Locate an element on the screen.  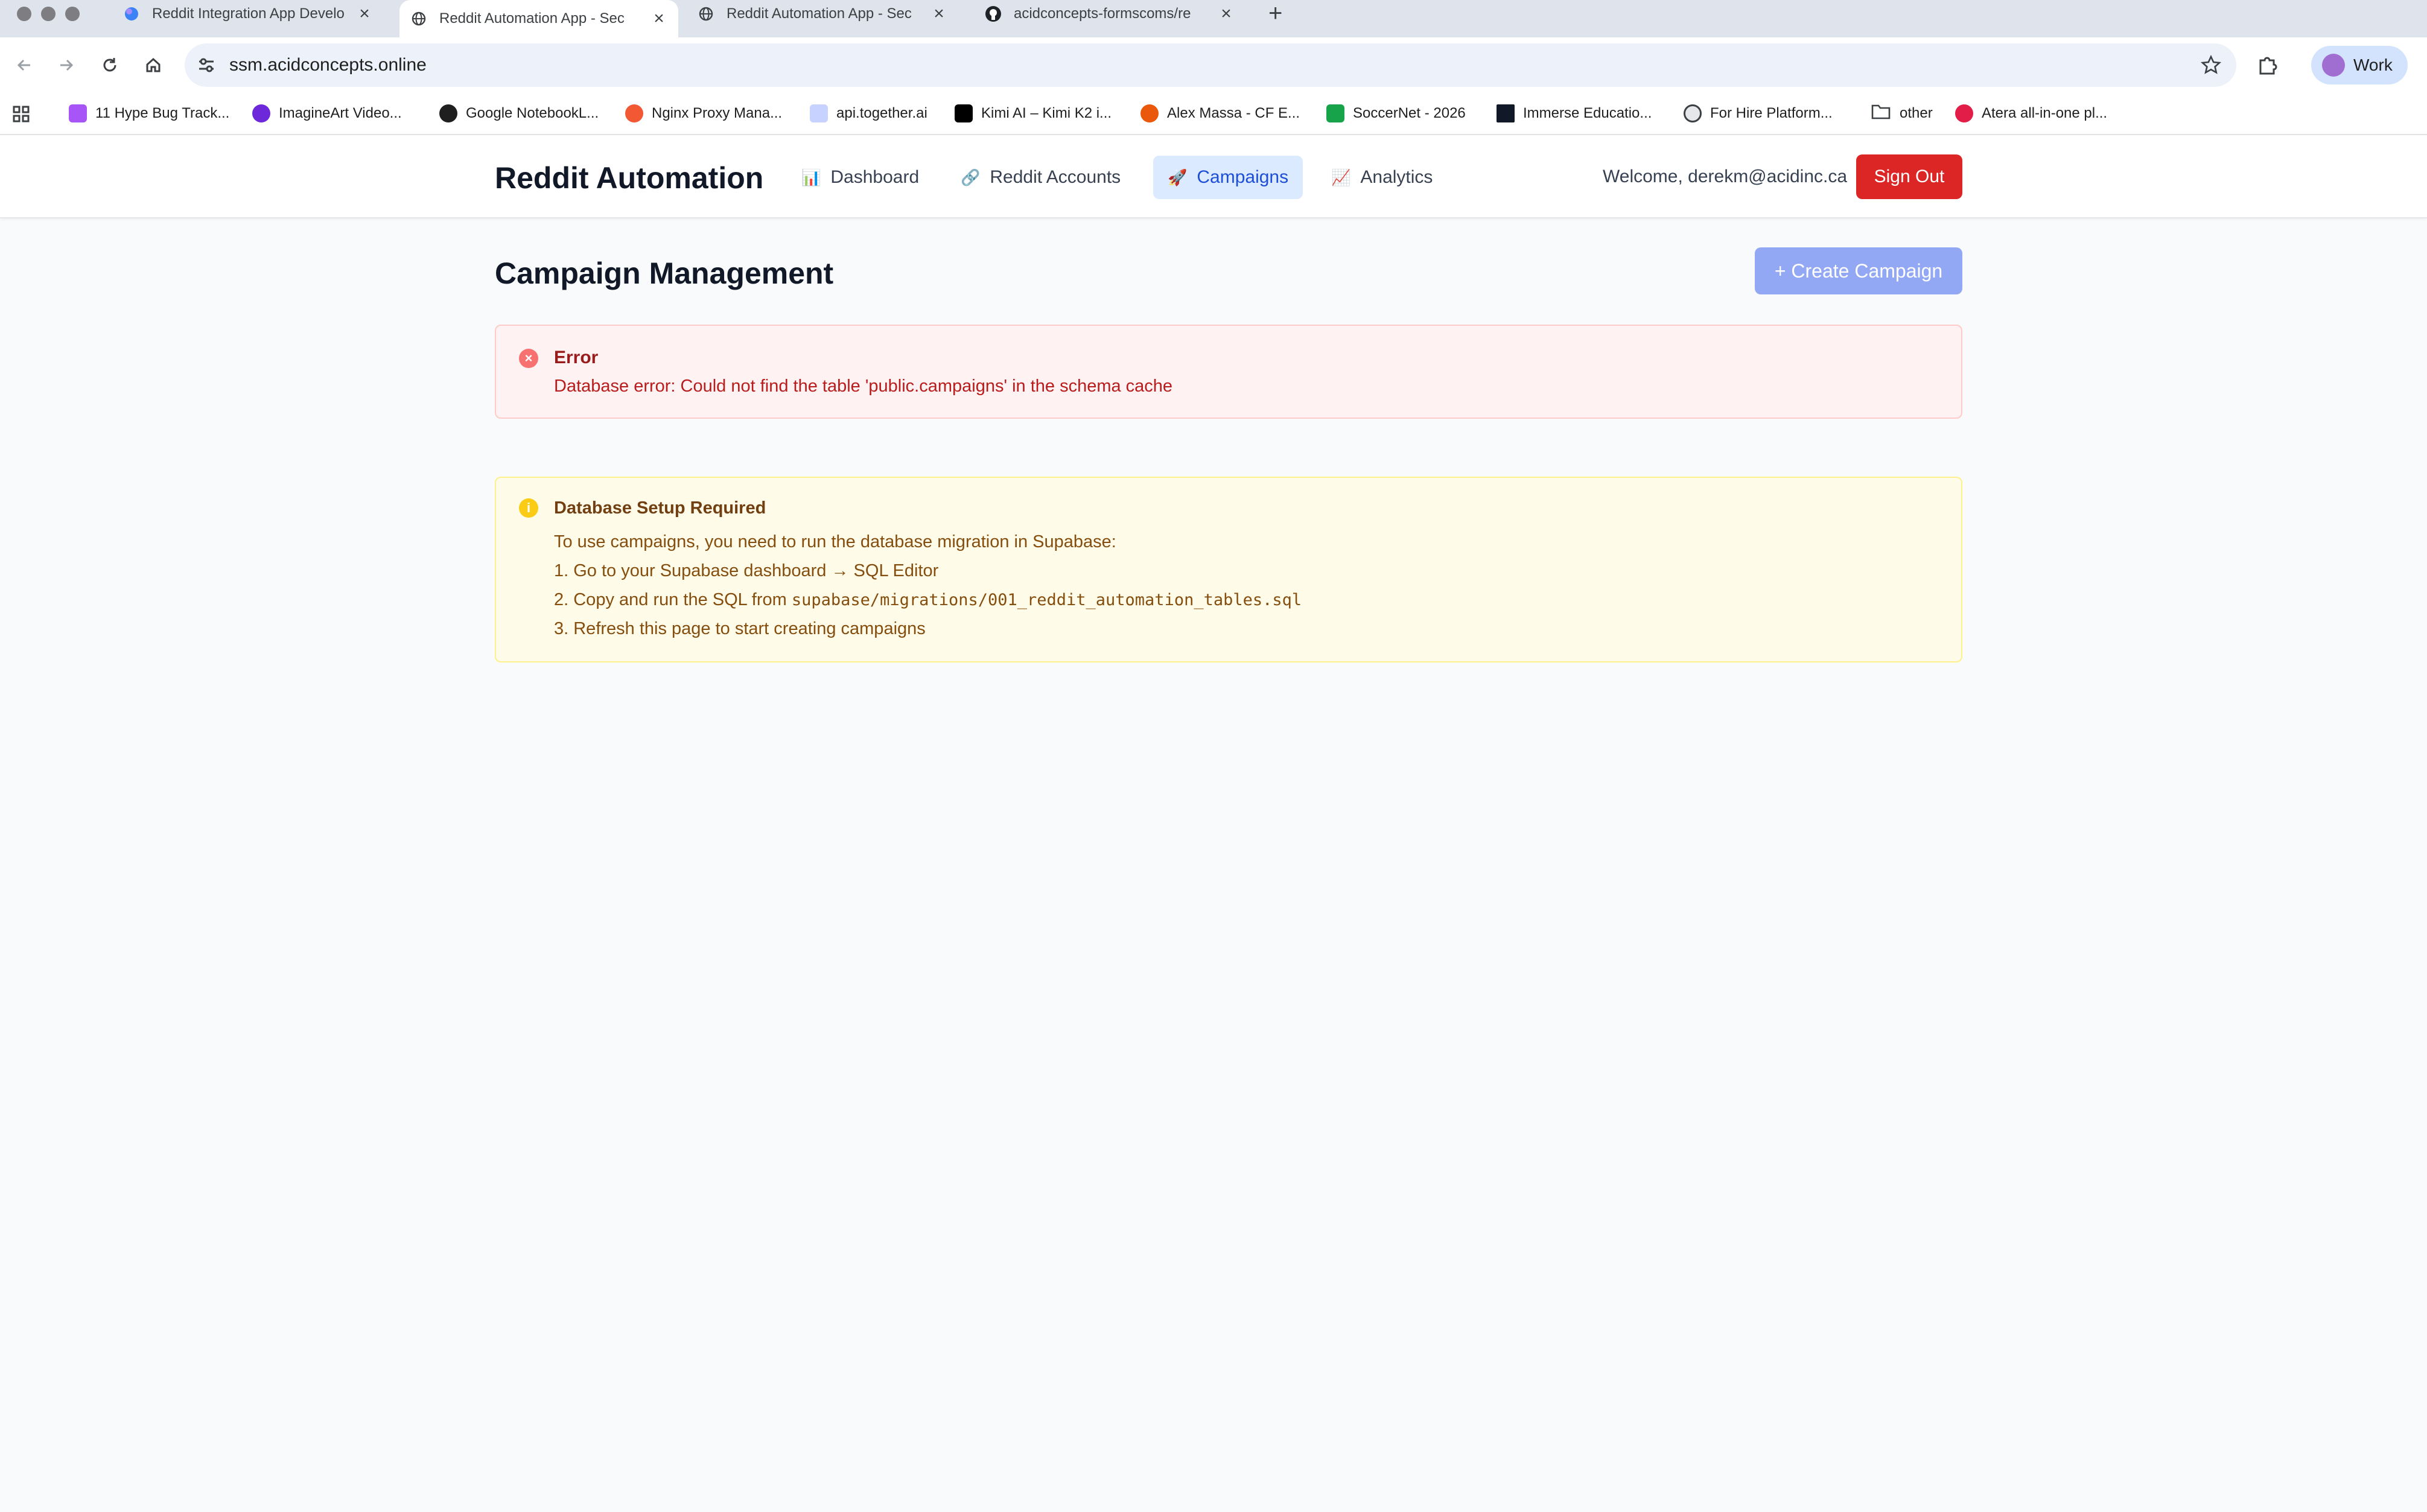
bookmark-item: api.together.ai is located at coordinates (868, 113).